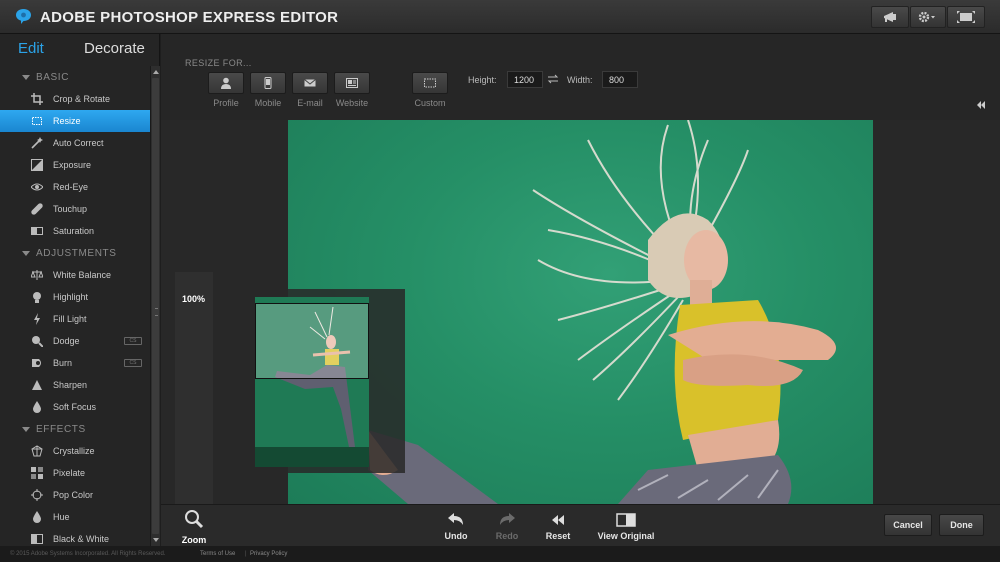 This screenshot has height=562, width=1000. Describe the element at coordinates (928, 17) in the screenshot. I see `settings-button` at that location.